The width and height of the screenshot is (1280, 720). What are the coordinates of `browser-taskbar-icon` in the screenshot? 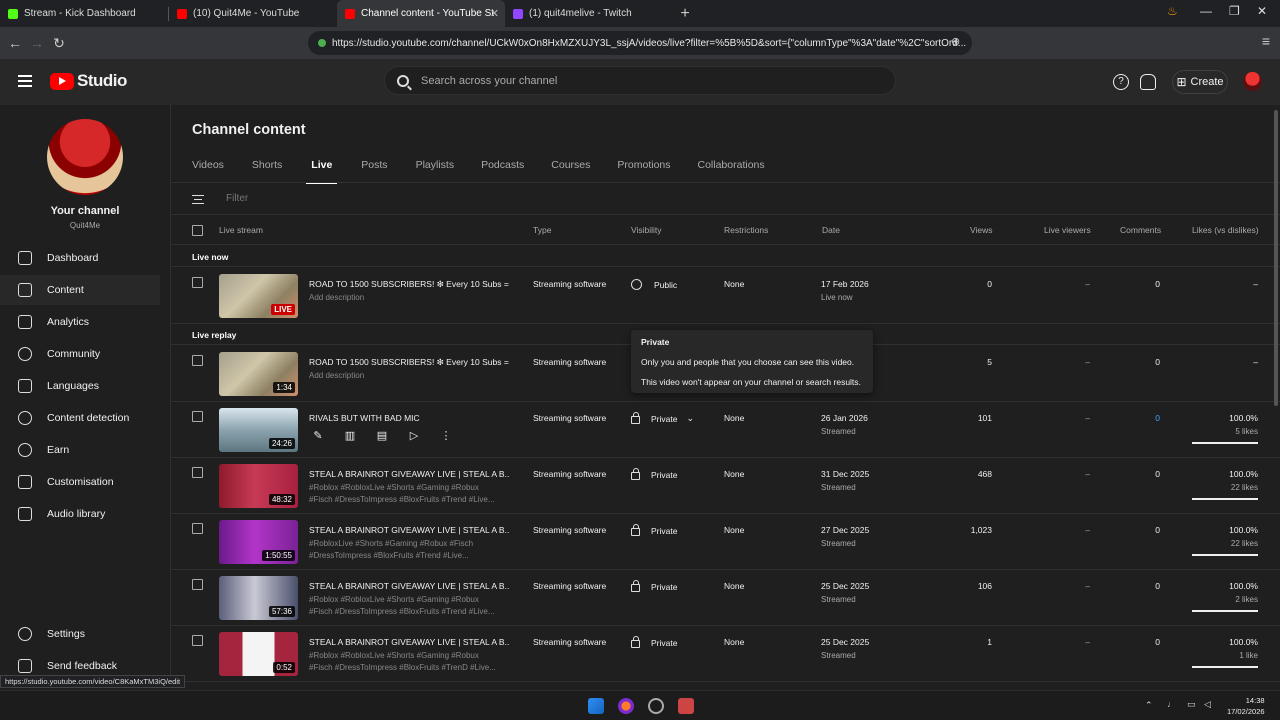 It's located at (626, 706).